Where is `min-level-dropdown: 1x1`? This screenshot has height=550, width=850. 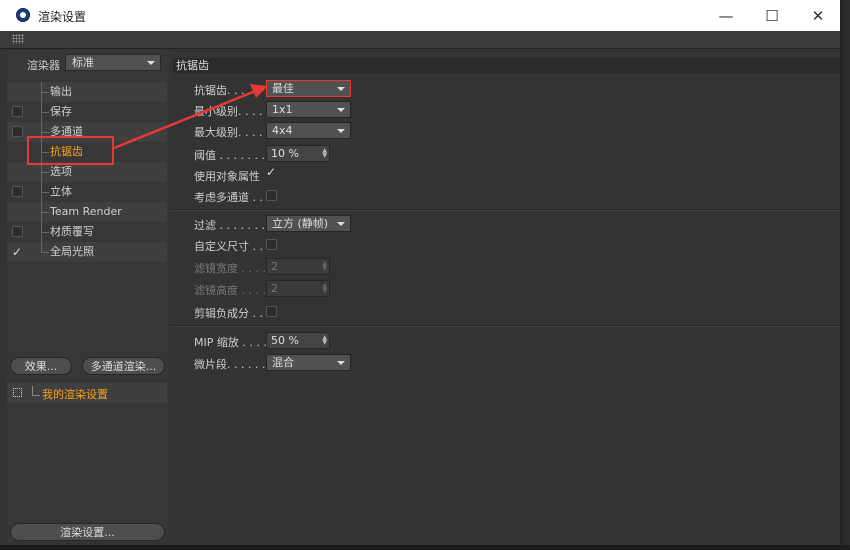 min-level-dropdown: 1x1 is located at coordinates (308, 109).